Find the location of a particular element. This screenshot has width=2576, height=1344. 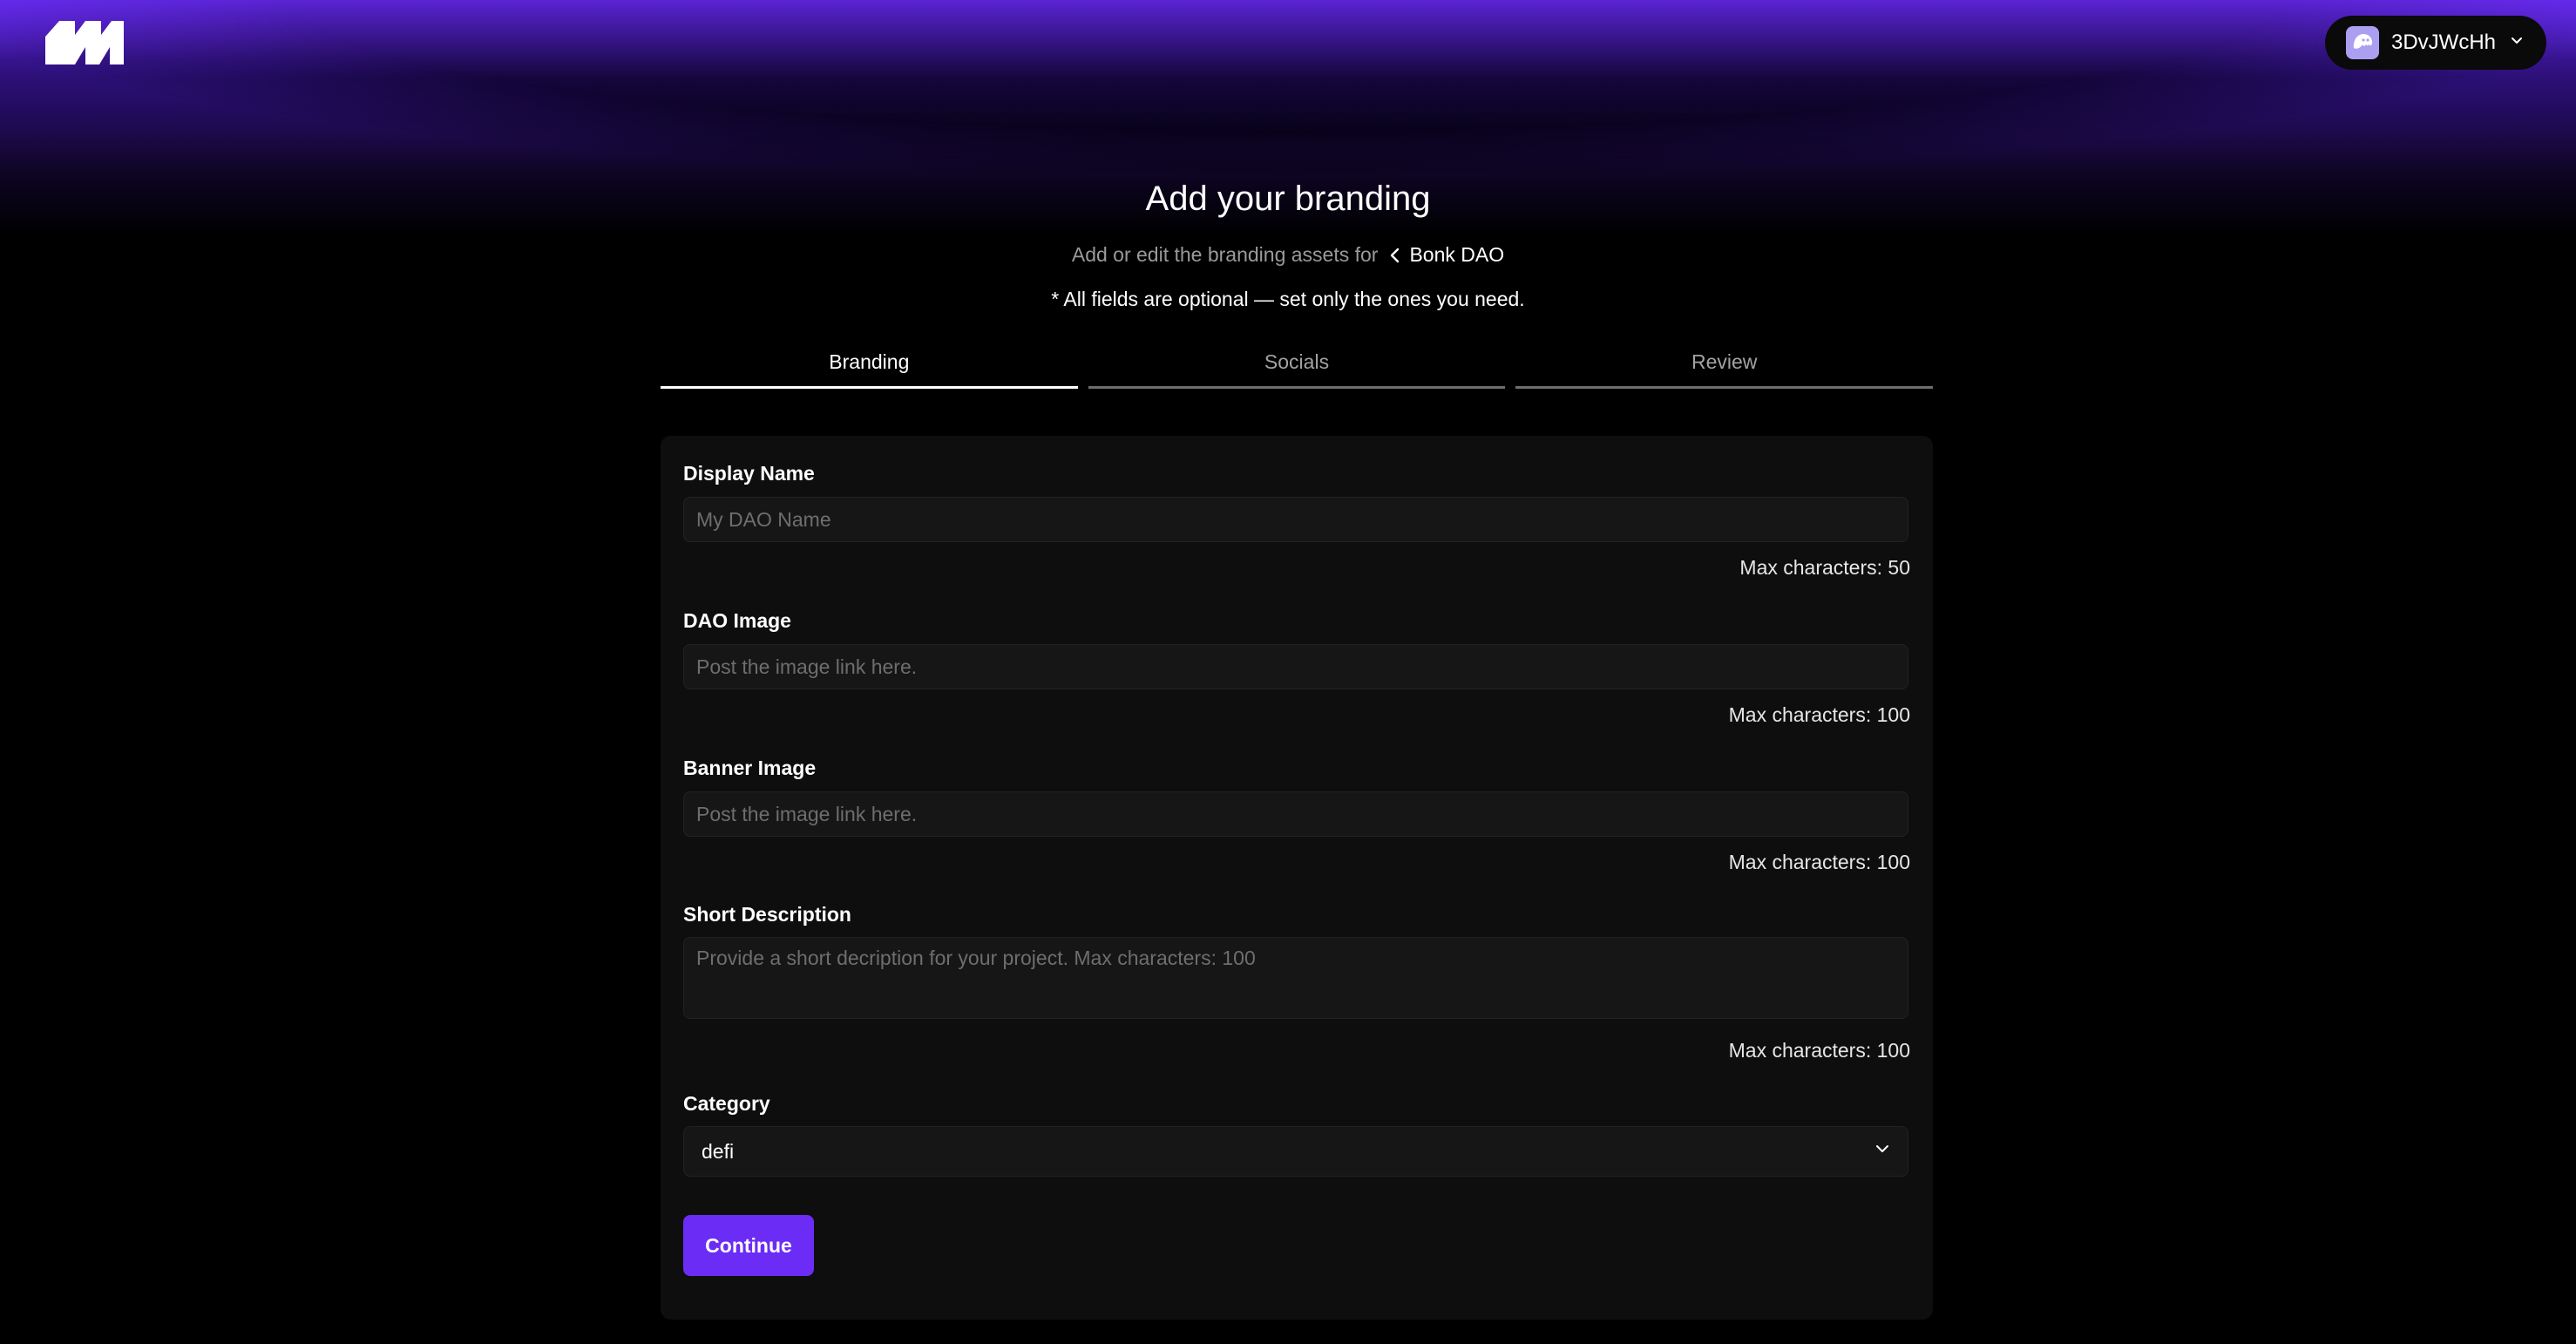

category-label: Category is located at coordinates (727, 1104).